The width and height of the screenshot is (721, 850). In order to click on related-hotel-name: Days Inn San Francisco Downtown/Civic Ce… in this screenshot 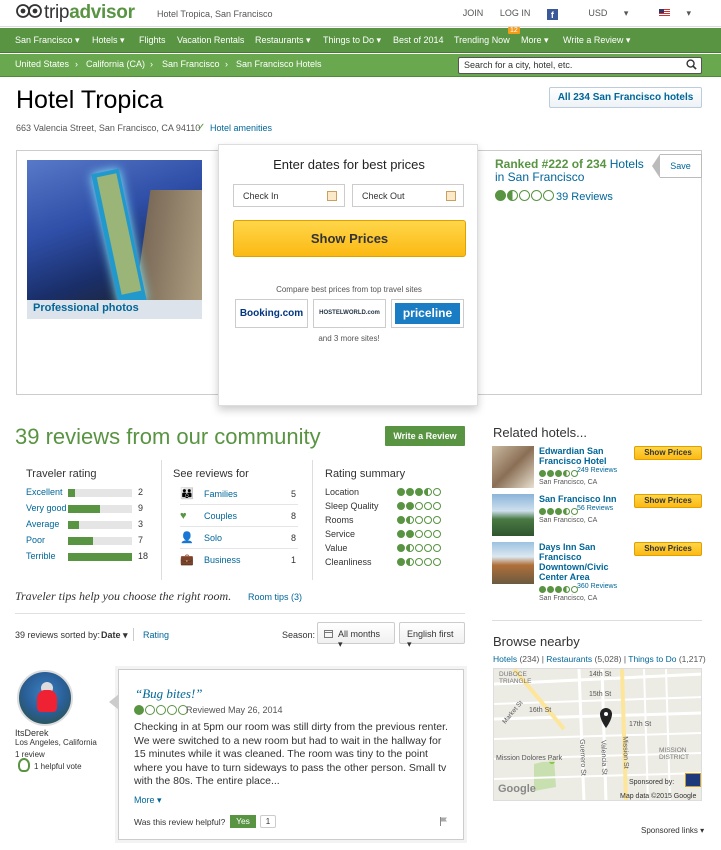, I will do `click(589, 562)`.